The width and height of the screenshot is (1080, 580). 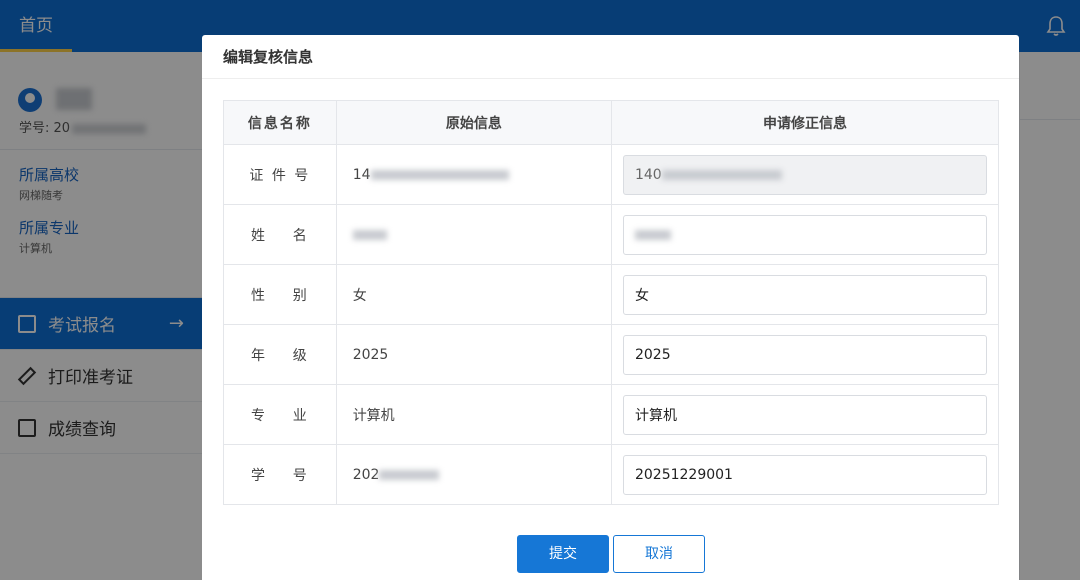 I want to click on name-input, so click(x=804, y=234).